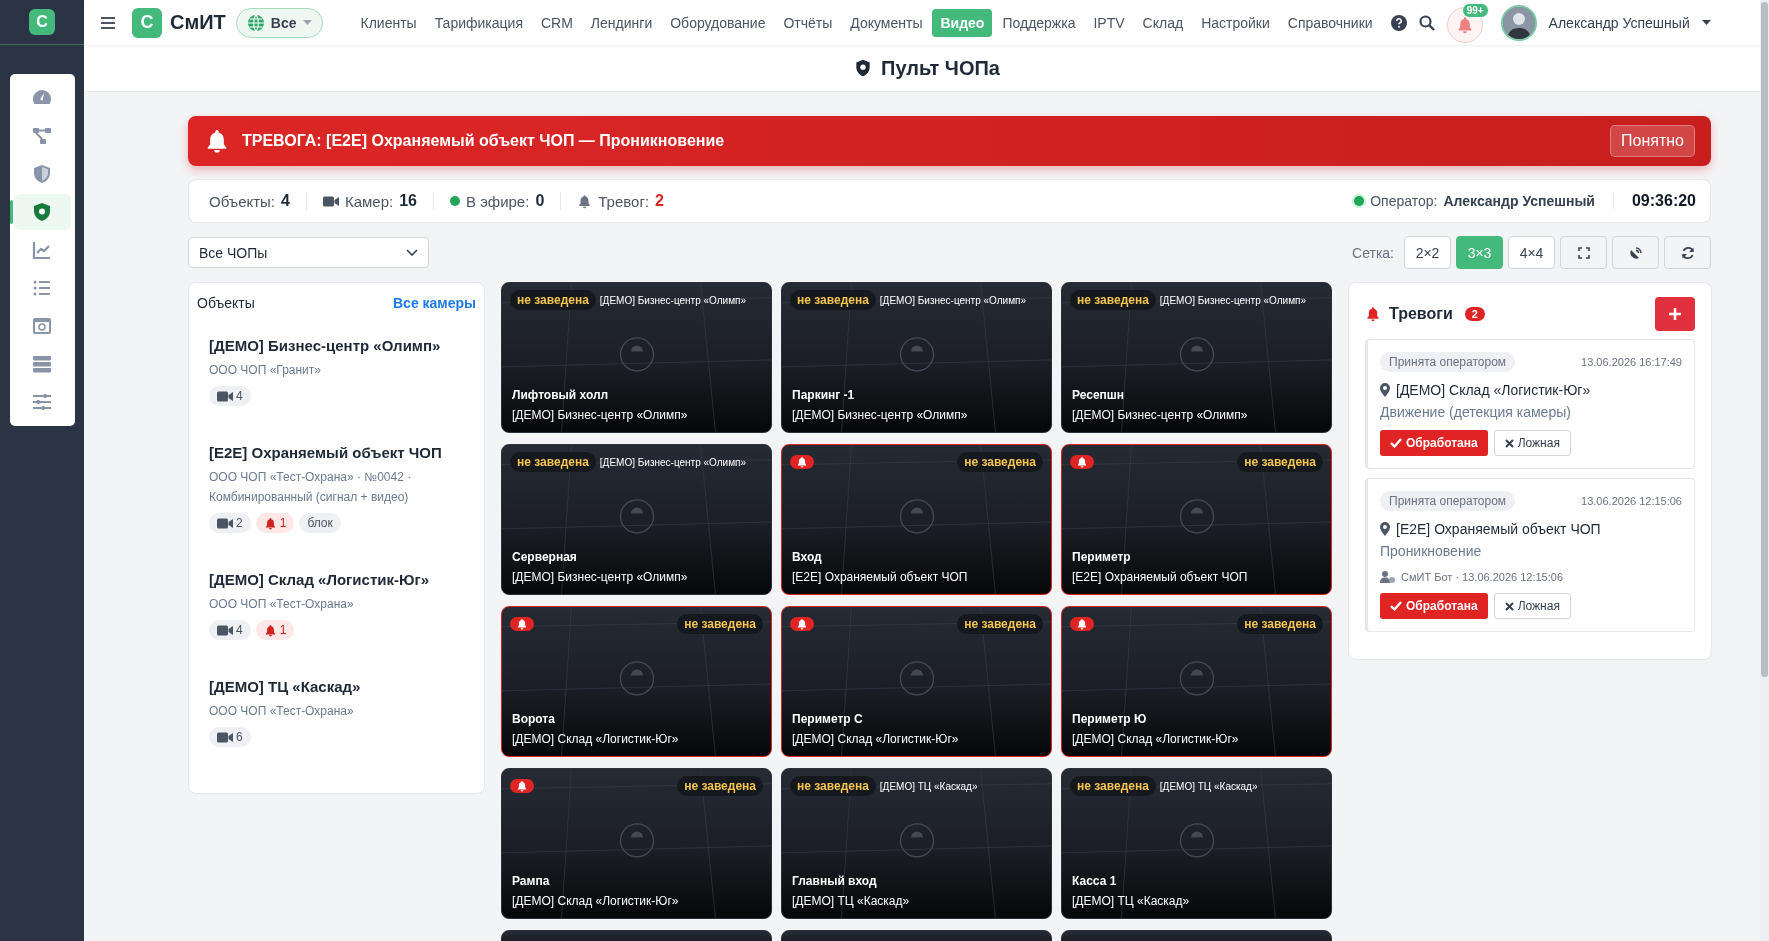 This screenshot has width=1769, height=941. I want to click on brand-name: СмИТ, so click(198, 22).